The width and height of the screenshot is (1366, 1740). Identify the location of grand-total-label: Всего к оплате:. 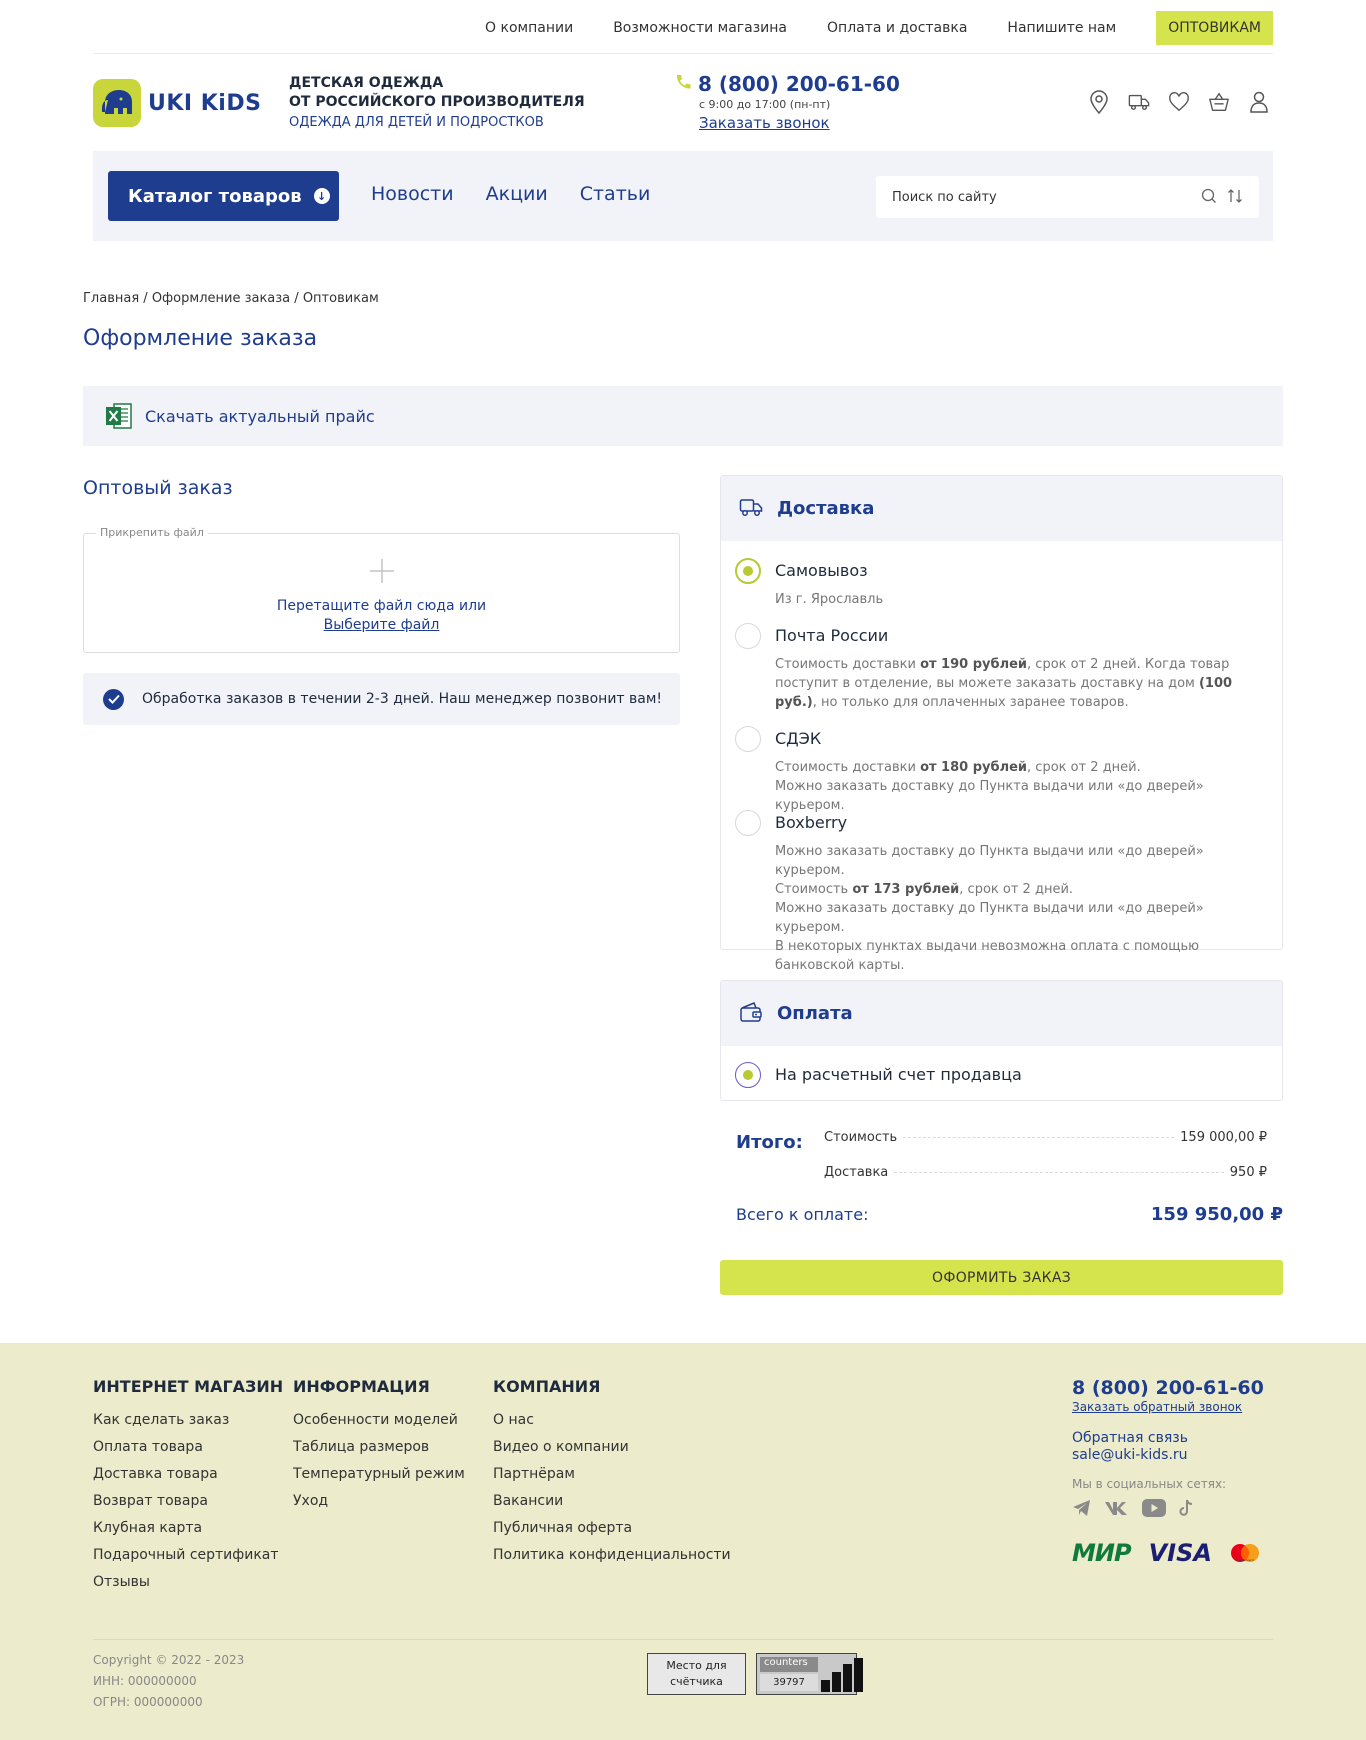
(802, 1214).